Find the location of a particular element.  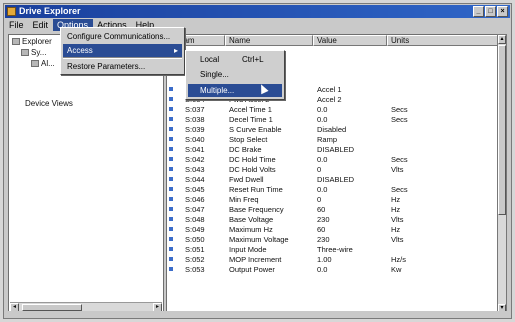

param-number-cell: S:045 is located at coordinates (195, 189).